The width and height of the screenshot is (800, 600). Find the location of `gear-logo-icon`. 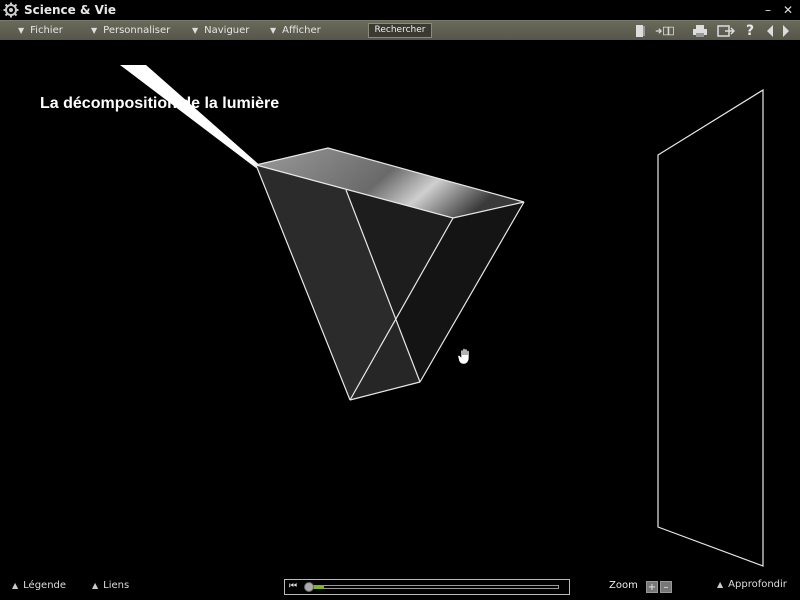

gear-logo-icon is located at coordinates (11, 10).